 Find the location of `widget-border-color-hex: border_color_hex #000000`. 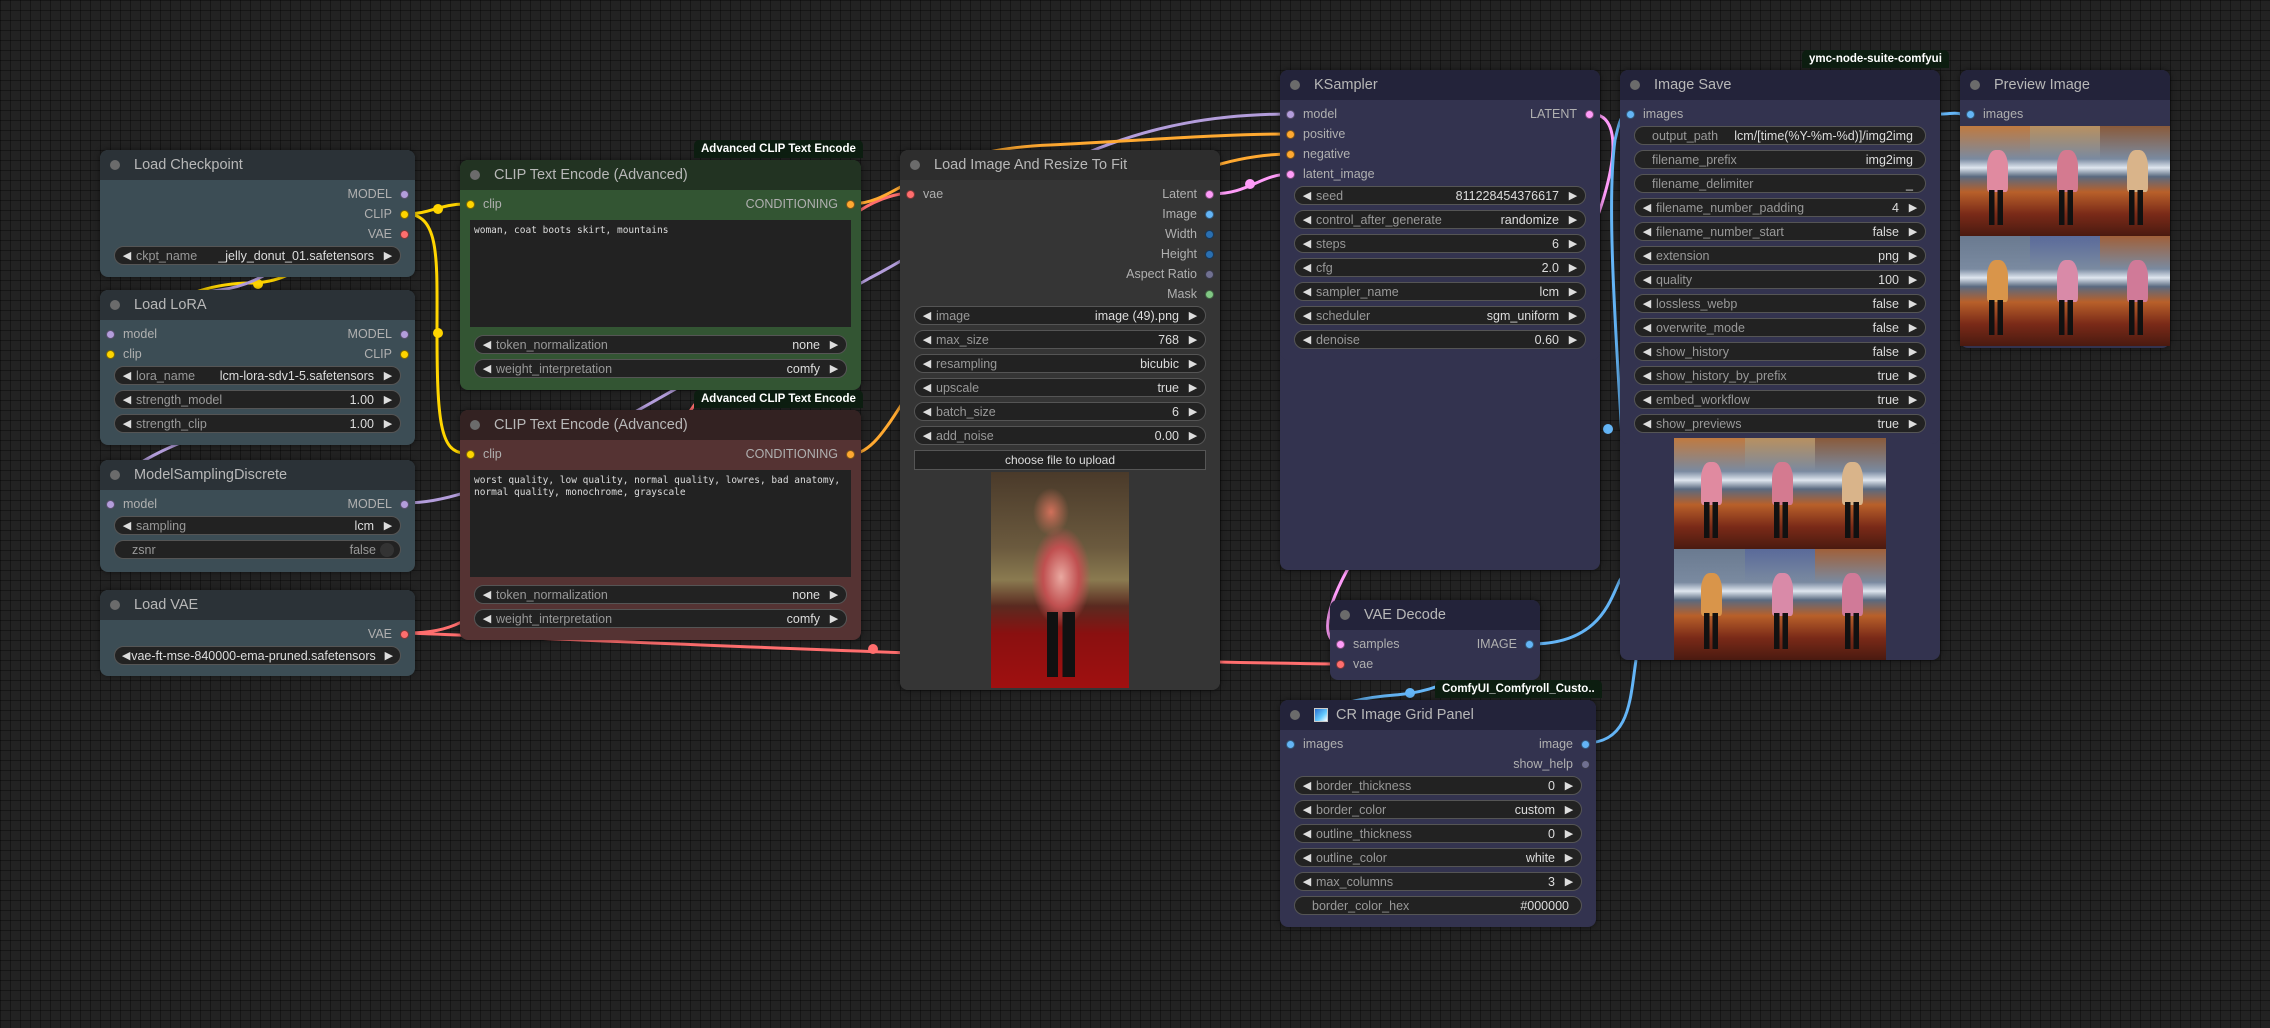

widget-border-color-hex: border_color_hex #000000 is located at coordinates (1438, 905).